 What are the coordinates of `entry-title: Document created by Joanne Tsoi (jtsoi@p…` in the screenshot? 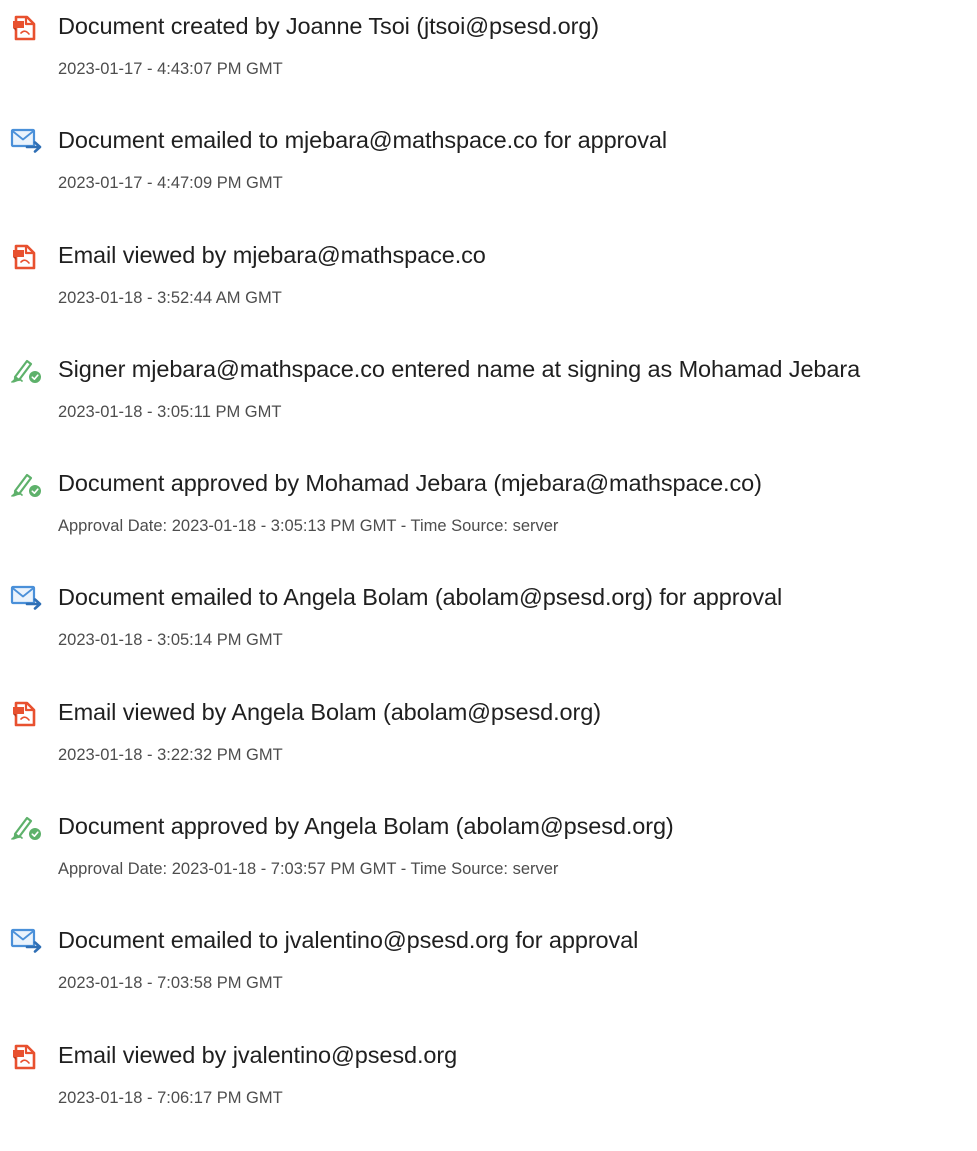 It's located at (329, 26).